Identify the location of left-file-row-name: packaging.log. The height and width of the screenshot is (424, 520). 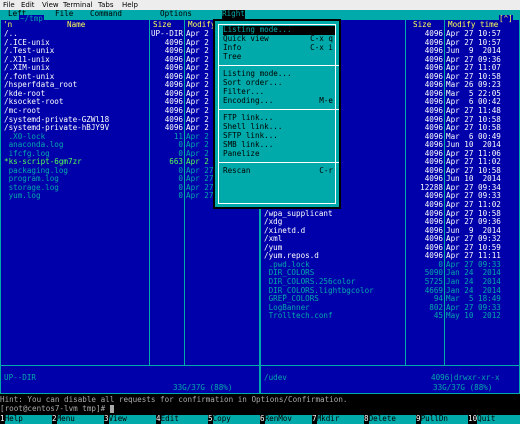
(75, 171).